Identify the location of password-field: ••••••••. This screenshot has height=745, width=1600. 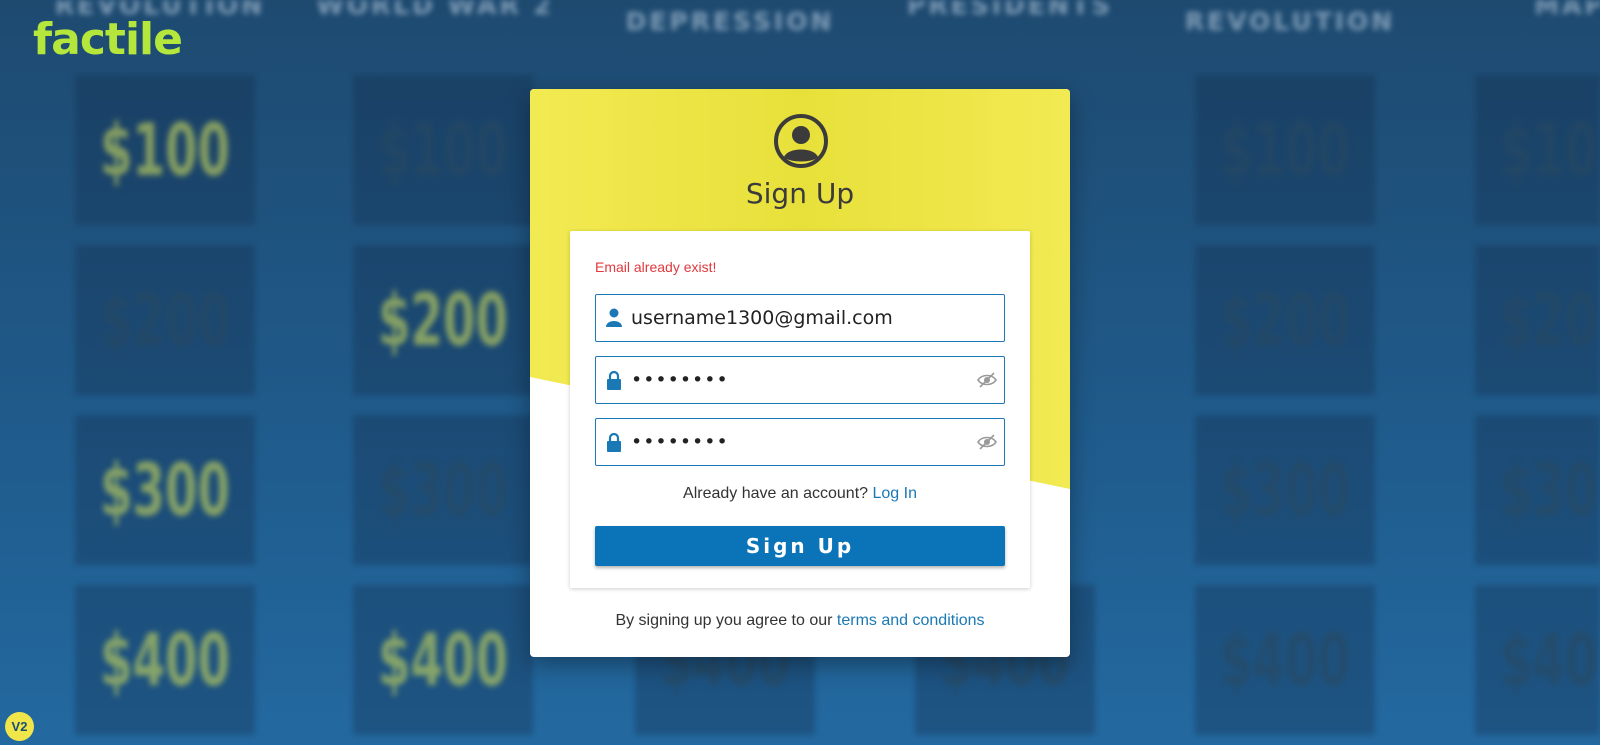
(800, 380).